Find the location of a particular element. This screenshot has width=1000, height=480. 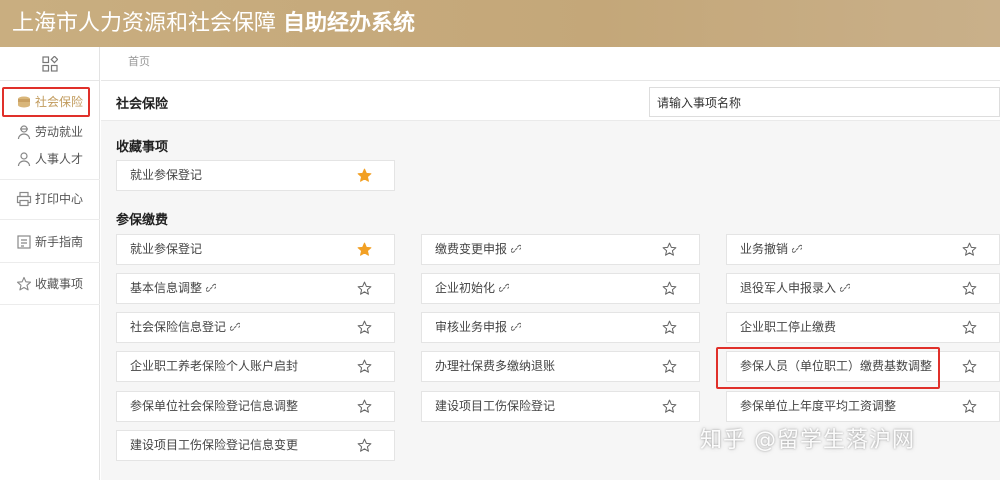

service-card-label: 退役军人申报录入 is located at coordinates (788, 288).